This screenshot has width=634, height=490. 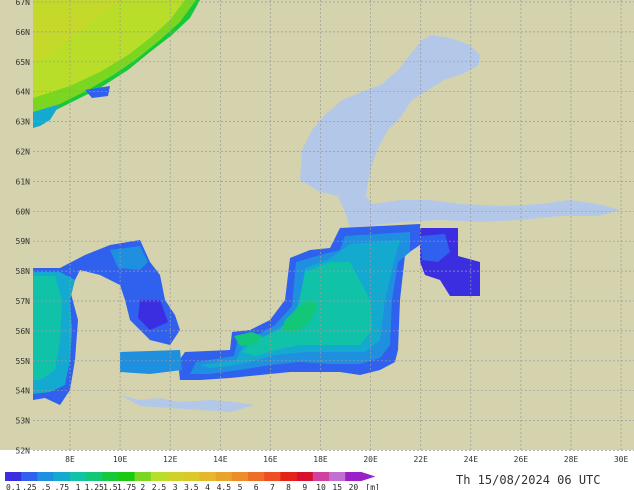 I want to click on lat-label-56n: 56N, so click(x=23, y=331).